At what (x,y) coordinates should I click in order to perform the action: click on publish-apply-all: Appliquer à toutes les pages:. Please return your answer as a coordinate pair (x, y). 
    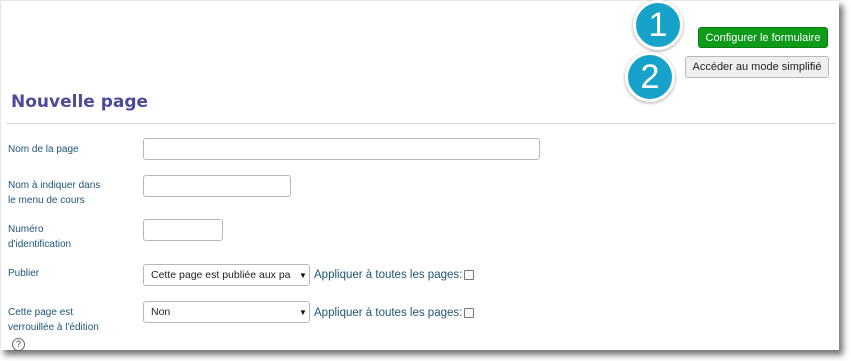
    Looking at the image, I should click on (394, 275).